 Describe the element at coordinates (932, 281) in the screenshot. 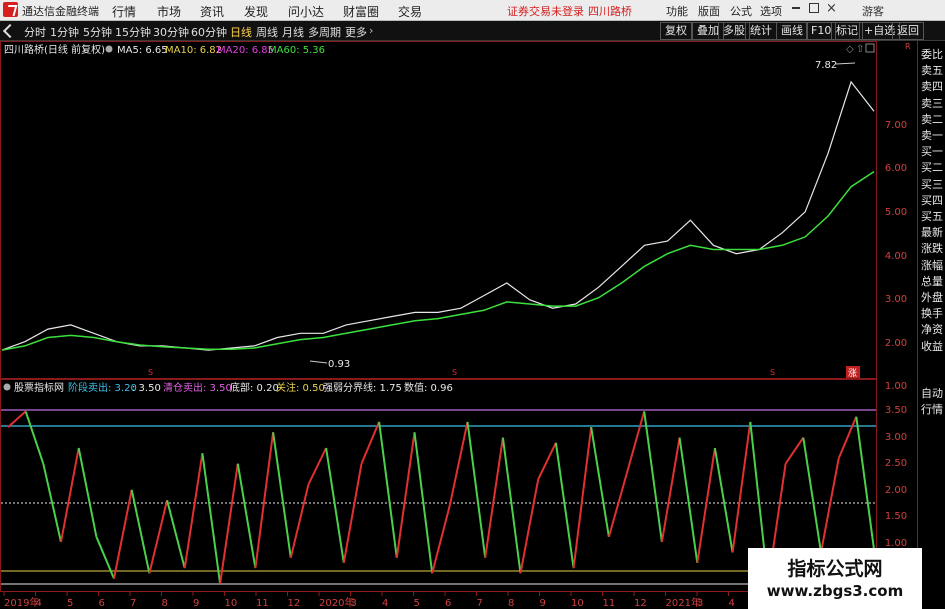

I see `quote-field-label: 总量` at that location.